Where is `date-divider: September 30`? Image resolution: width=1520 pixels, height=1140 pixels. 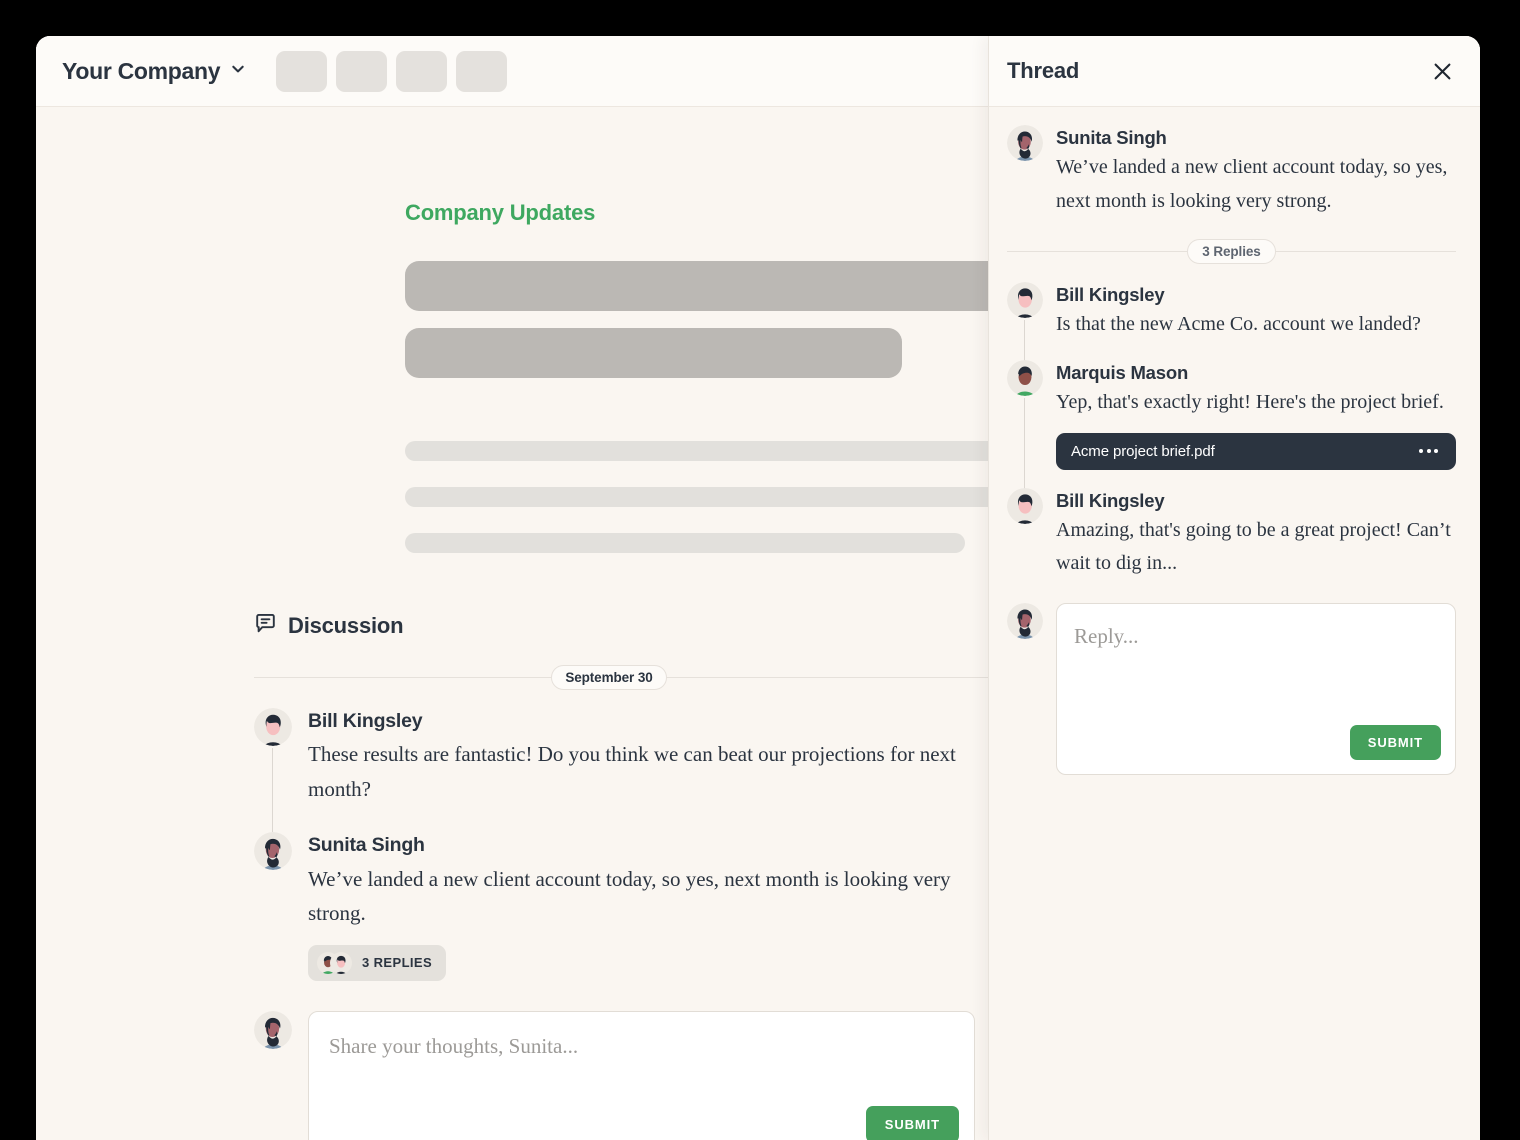 date-divider: September 30 is located at coordinates (512, 677).